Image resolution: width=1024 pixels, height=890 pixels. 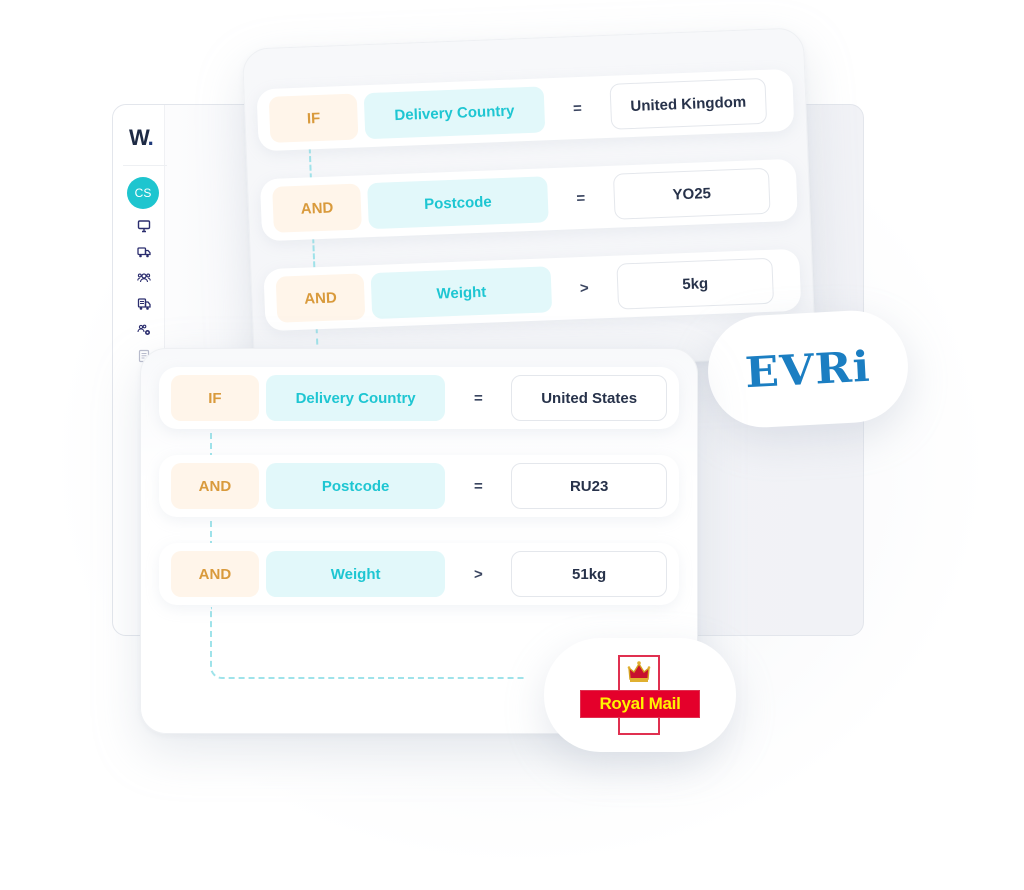 I want to click on app-logo: W., so click(x=141, y=138).